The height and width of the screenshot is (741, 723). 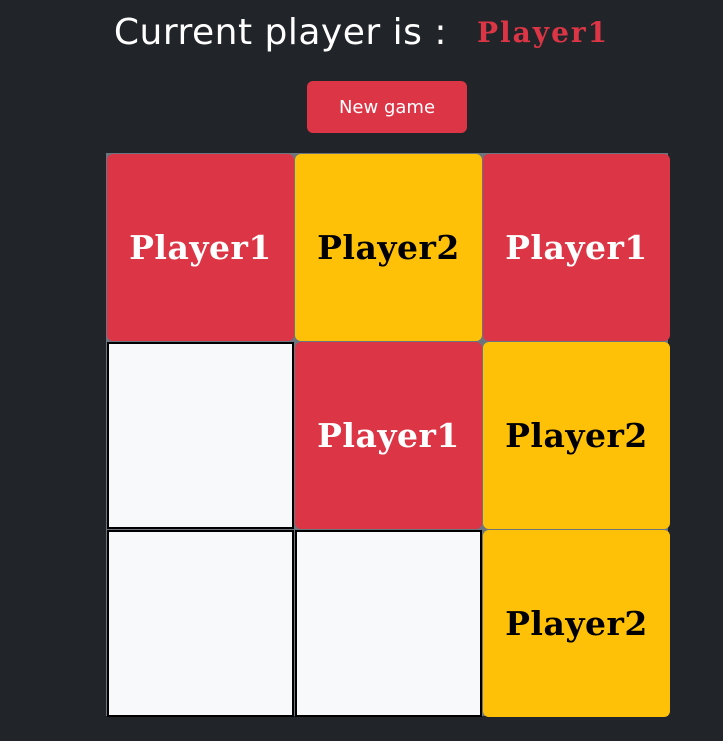 I want to click on board-cell-1-3: Player1, so click(x=576, y=247).